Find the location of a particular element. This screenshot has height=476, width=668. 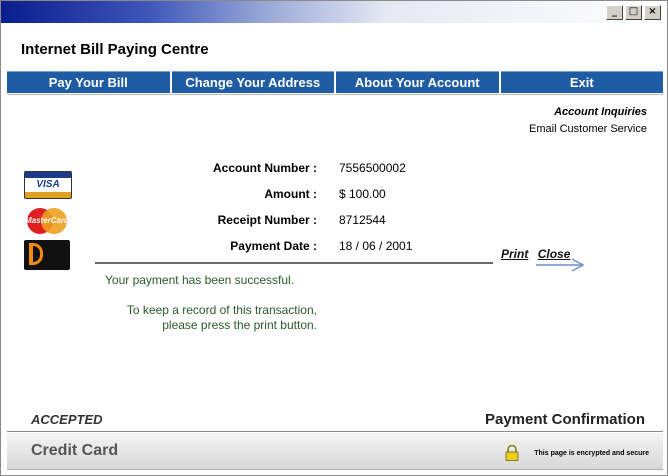

lock-icon is located at coordinates (512, 453).